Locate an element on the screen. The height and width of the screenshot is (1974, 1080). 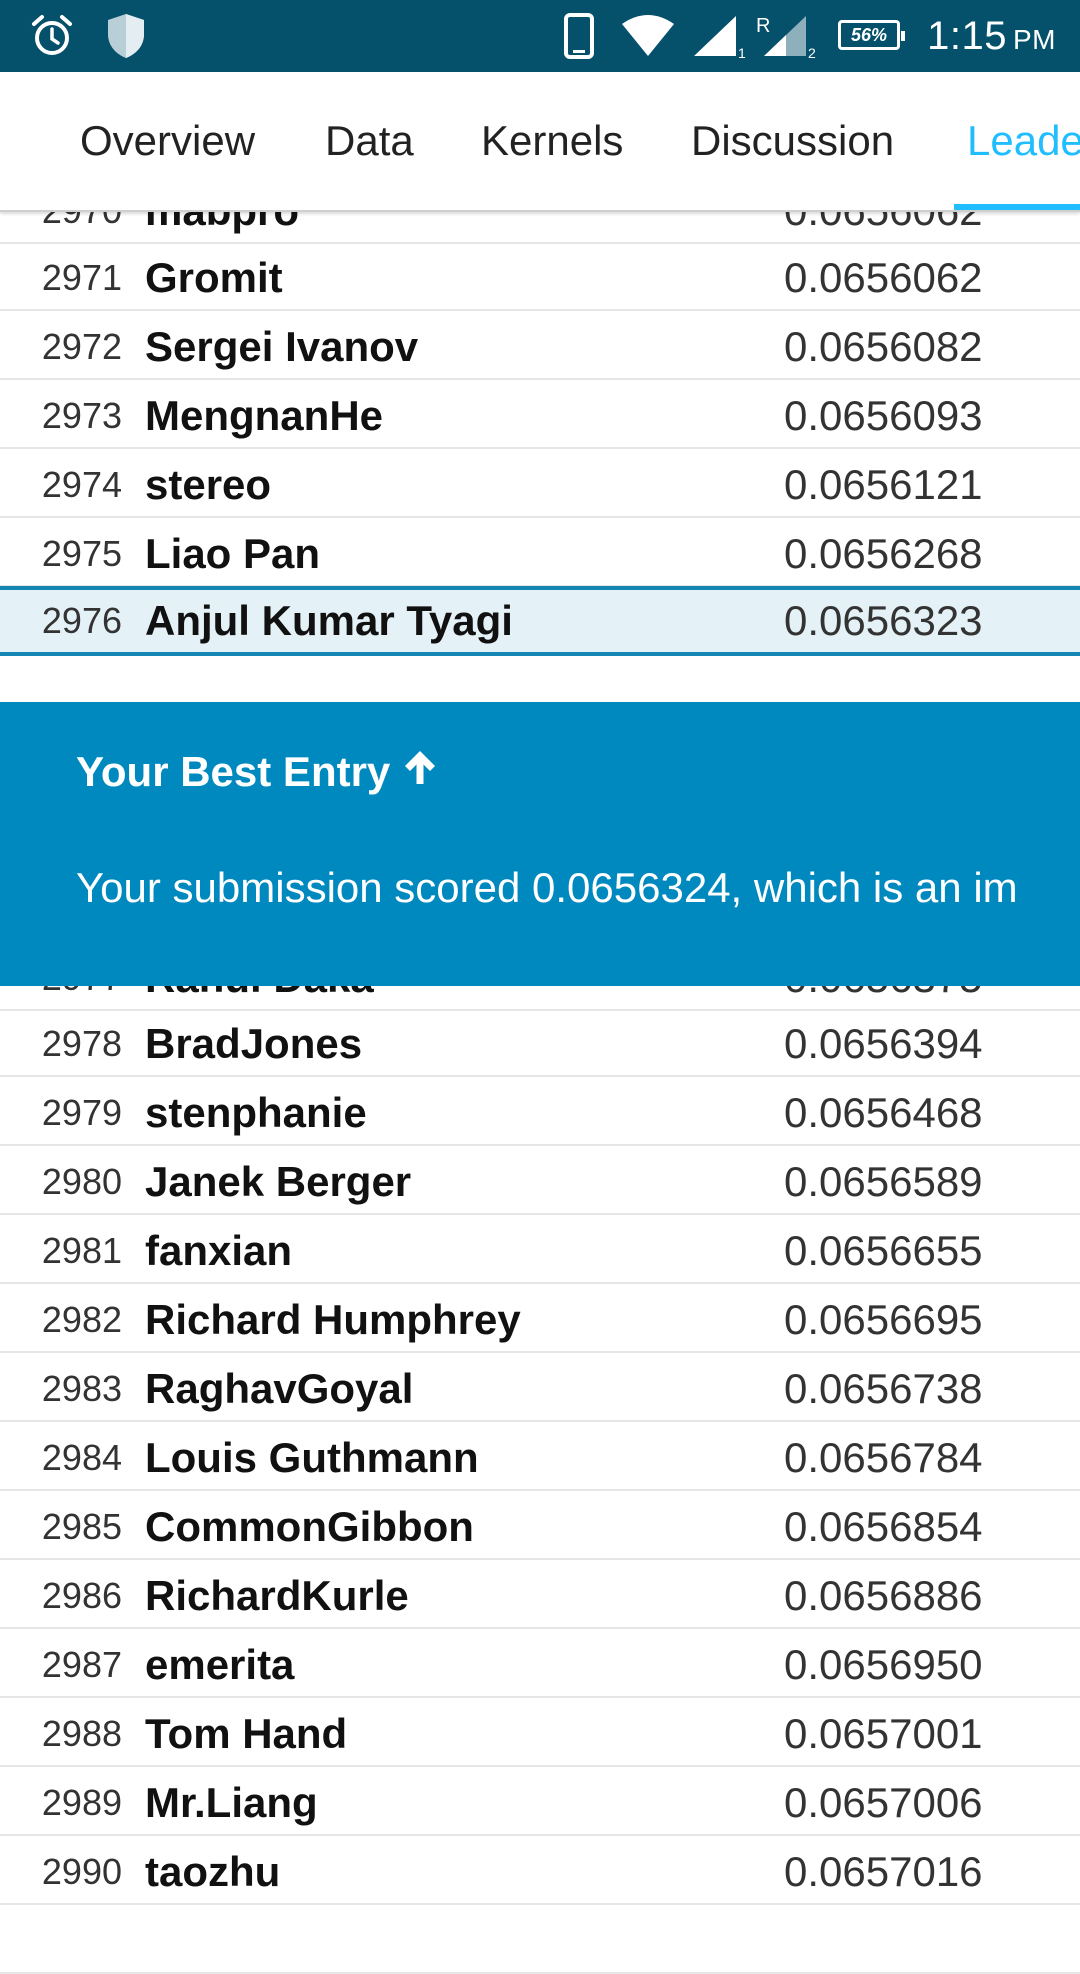
tab-bar: Overview Data Kernels Discussion Leade is located at coordinates (540, 142).